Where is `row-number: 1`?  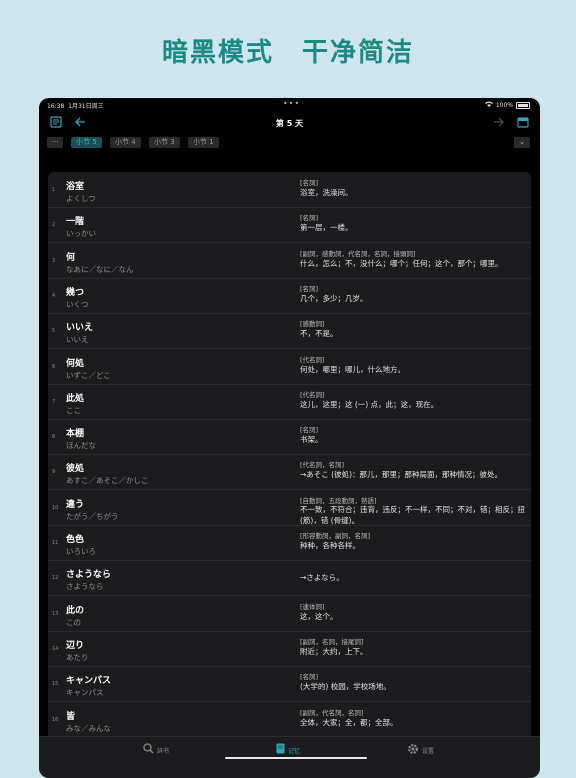
row-number: 1 is located at coordinates (54, 190).